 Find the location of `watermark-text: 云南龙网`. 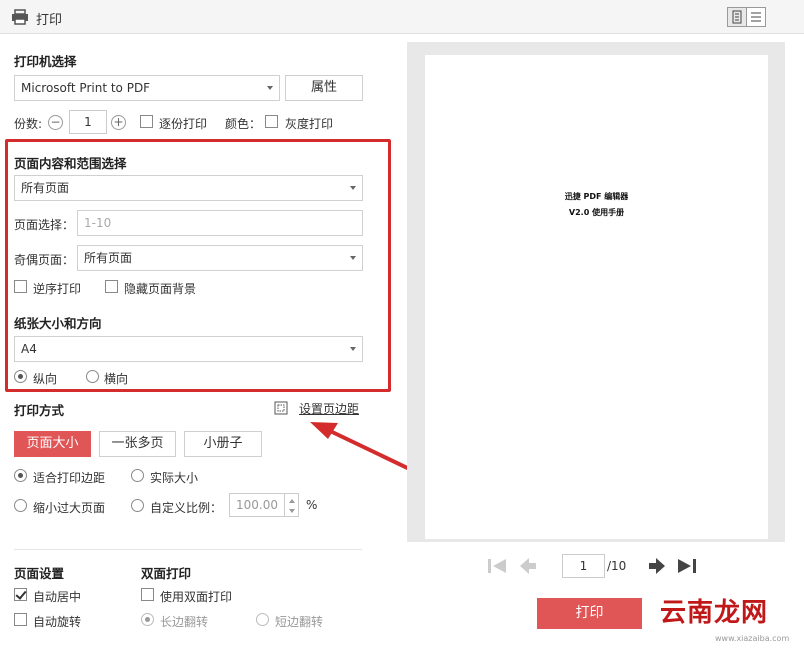

watermark-text: 云南龙网 is located at coordinates (714, 613).